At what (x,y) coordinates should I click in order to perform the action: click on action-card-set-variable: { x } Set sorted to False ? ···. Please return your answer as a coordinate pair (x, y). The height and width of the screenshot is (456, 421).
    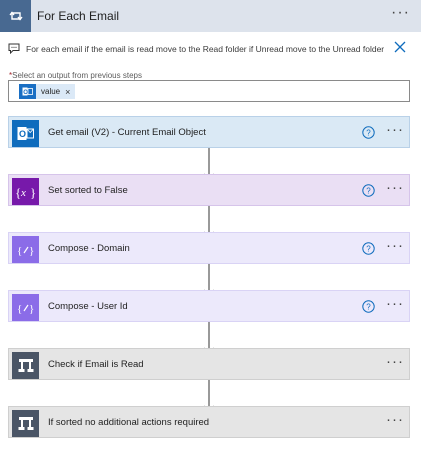
    Looking at the image, I should click on (209, 190).